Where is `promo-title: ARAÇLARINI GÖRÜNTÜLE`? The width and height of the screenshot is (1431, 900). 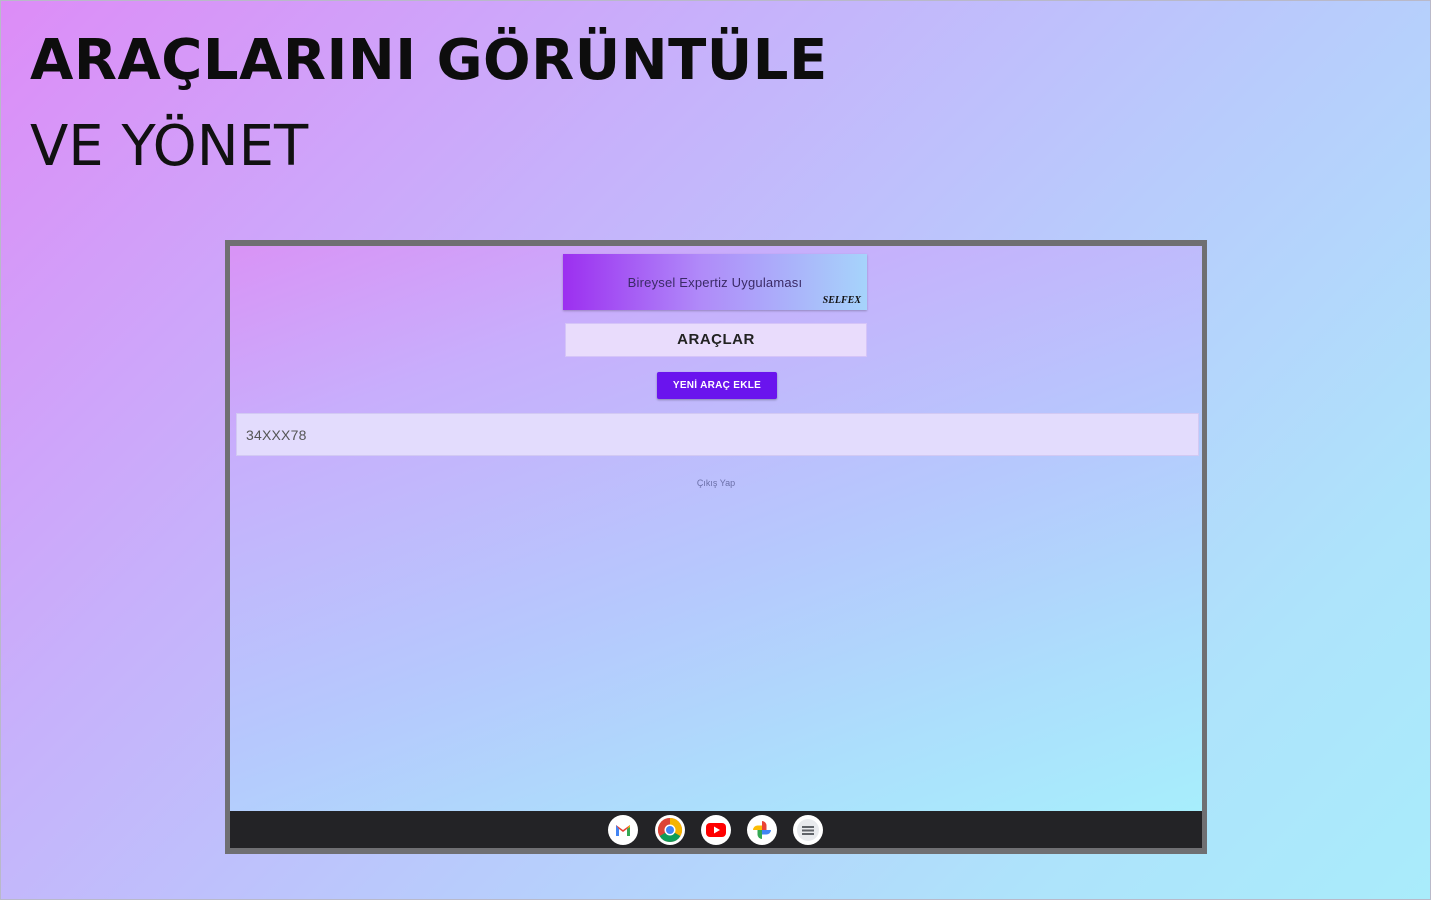
promo-title: ARAÇLARINI GÖRÜNTÜLE is located at coordinates (429, 60).